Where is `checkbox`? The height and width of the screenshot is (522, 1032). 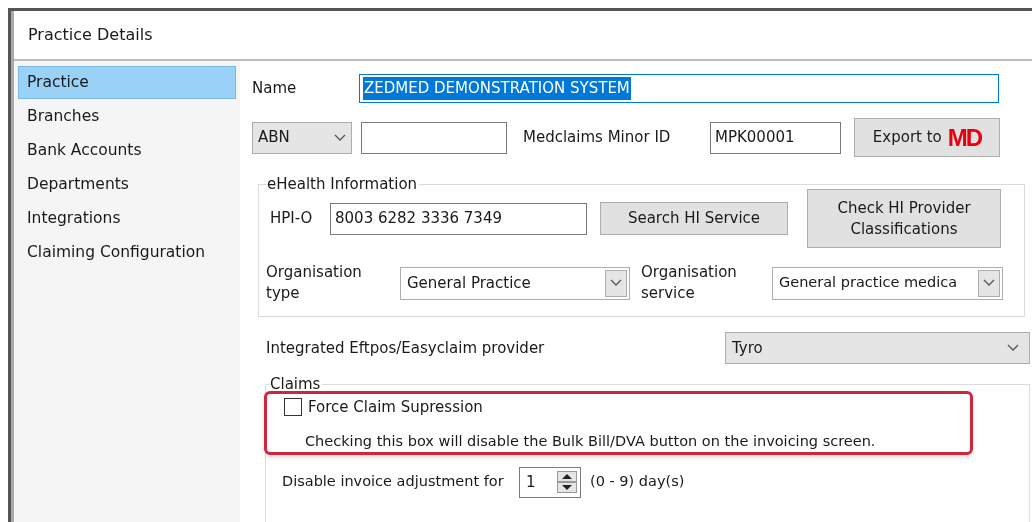 checkbox is located at coordinates (293, 407).